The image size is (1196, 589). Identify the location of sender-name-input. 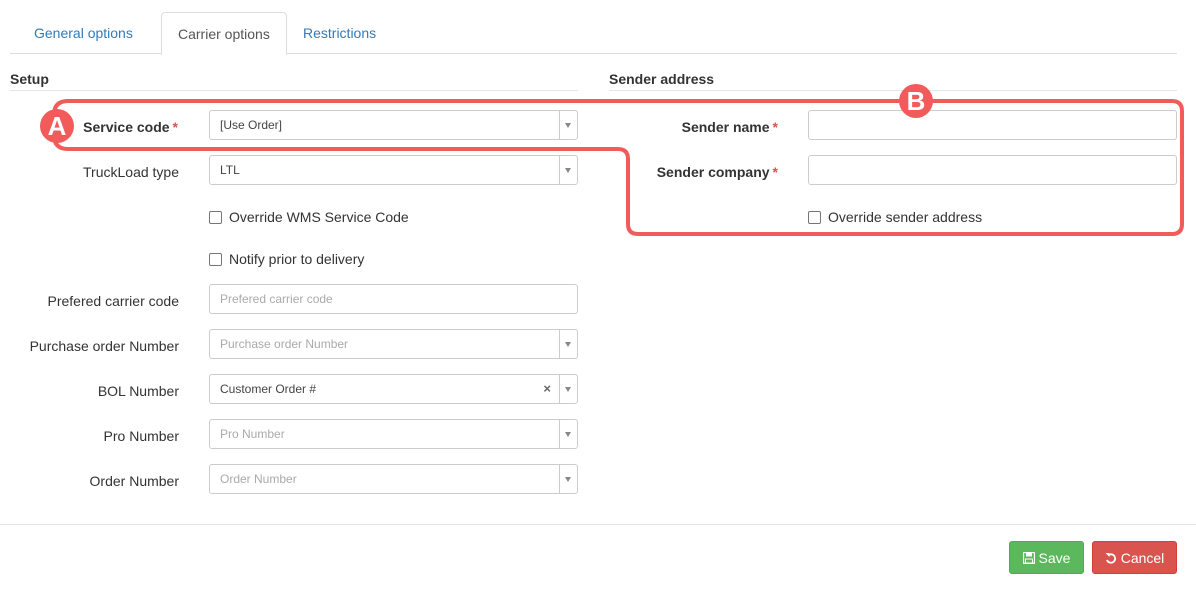
(992, 125).